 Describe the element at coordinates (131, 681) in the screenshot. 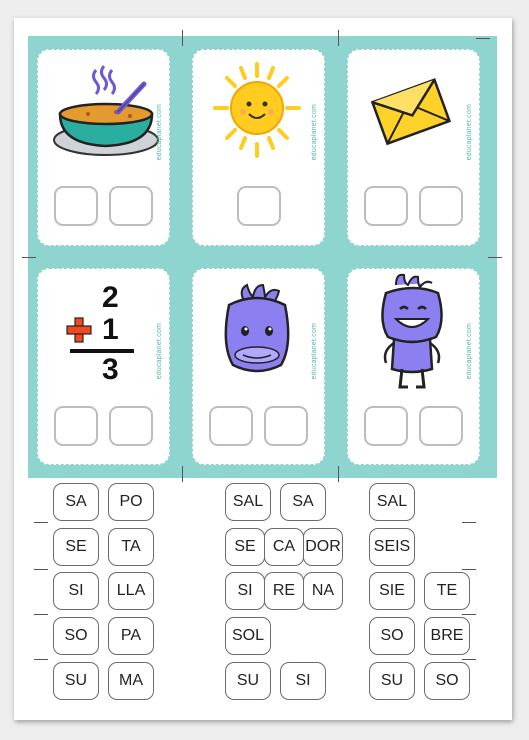

I see `syllable-tile: MA` at that location.